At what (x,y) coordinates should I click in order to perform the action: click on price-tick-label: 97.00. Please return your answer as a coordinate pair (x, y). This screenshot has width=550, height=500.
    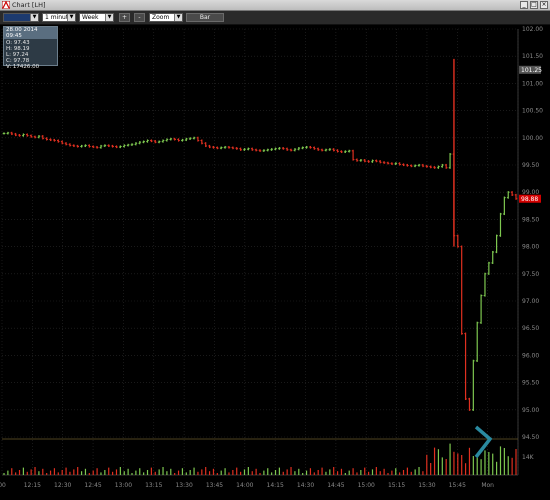
    Looking at the image, I should click on (530, 301).